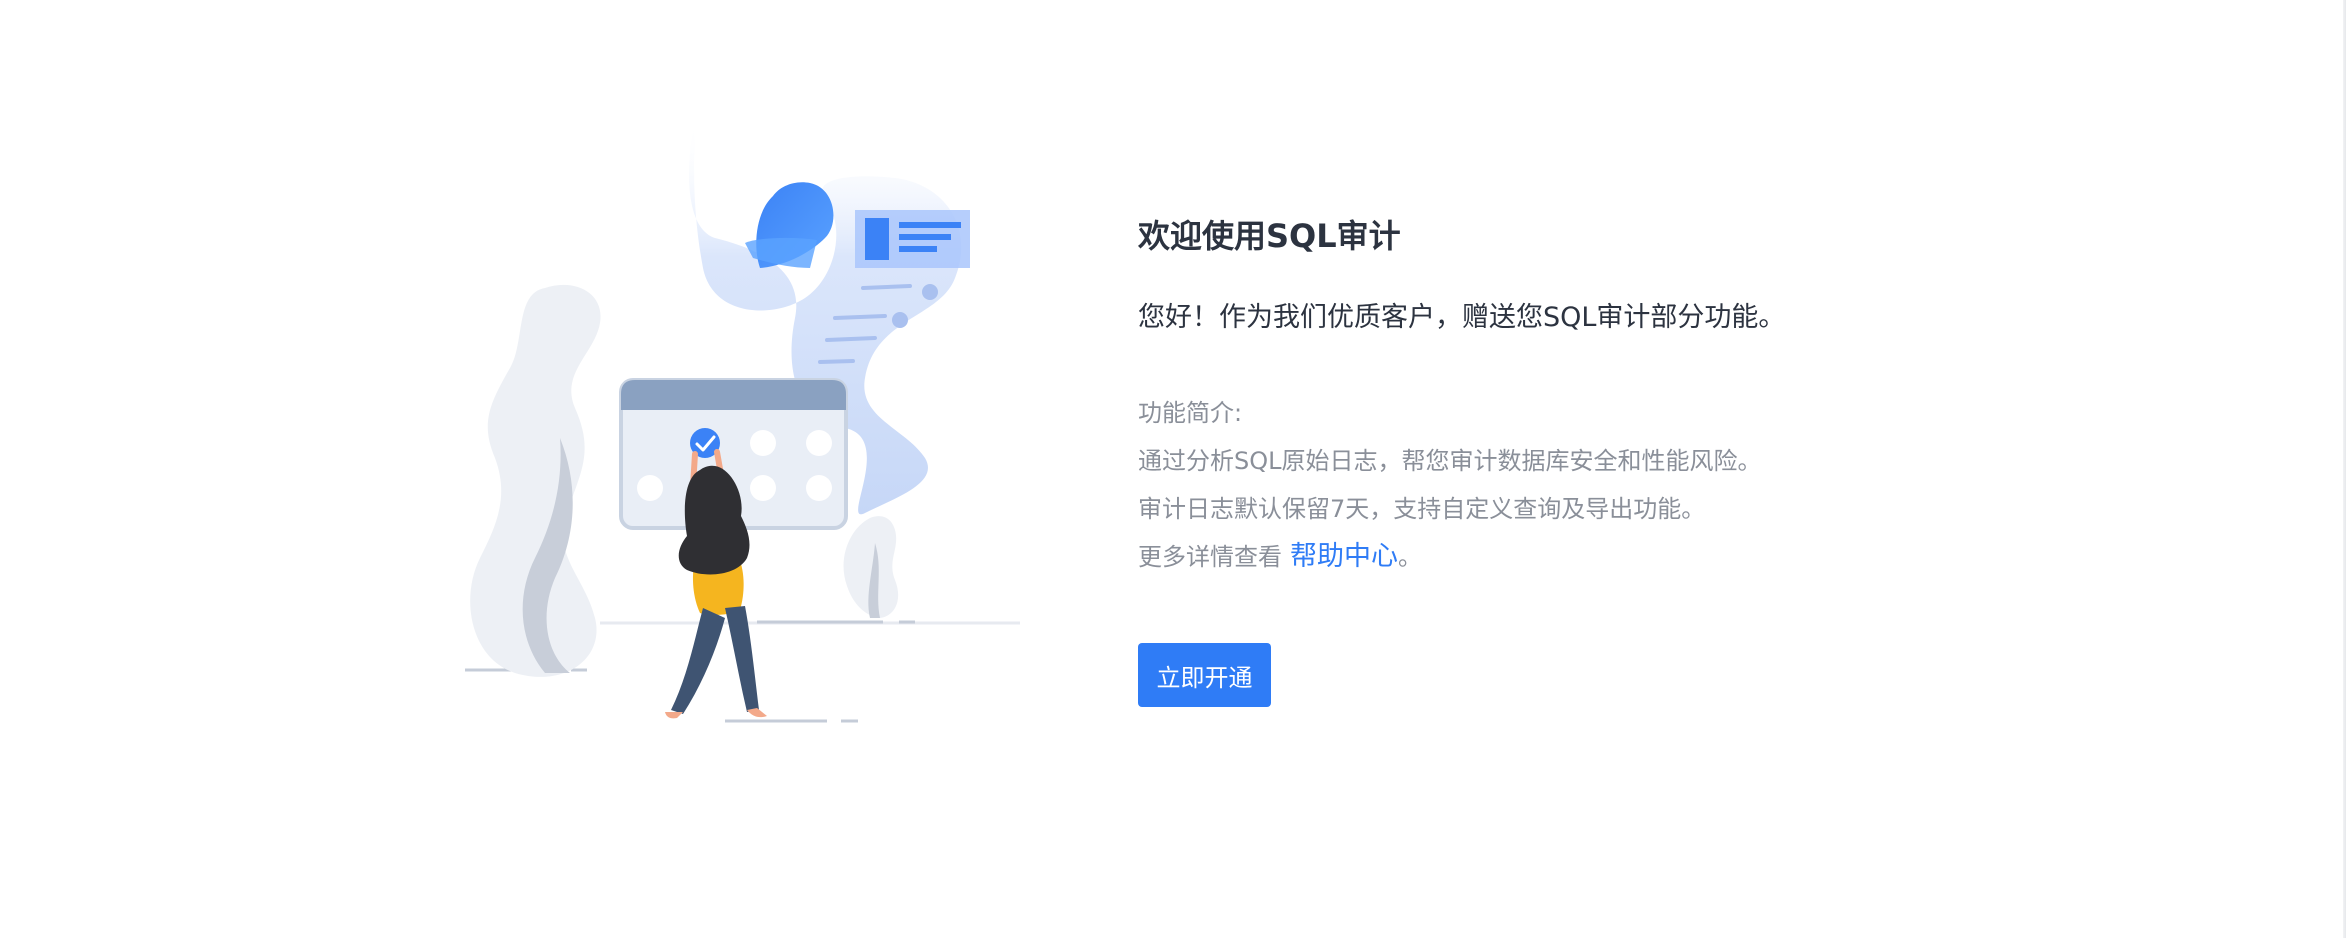 This screenshot has height=938, width=2346. I want to click on page-title: 欢迎使用SQL审计, so click(1269, 236).